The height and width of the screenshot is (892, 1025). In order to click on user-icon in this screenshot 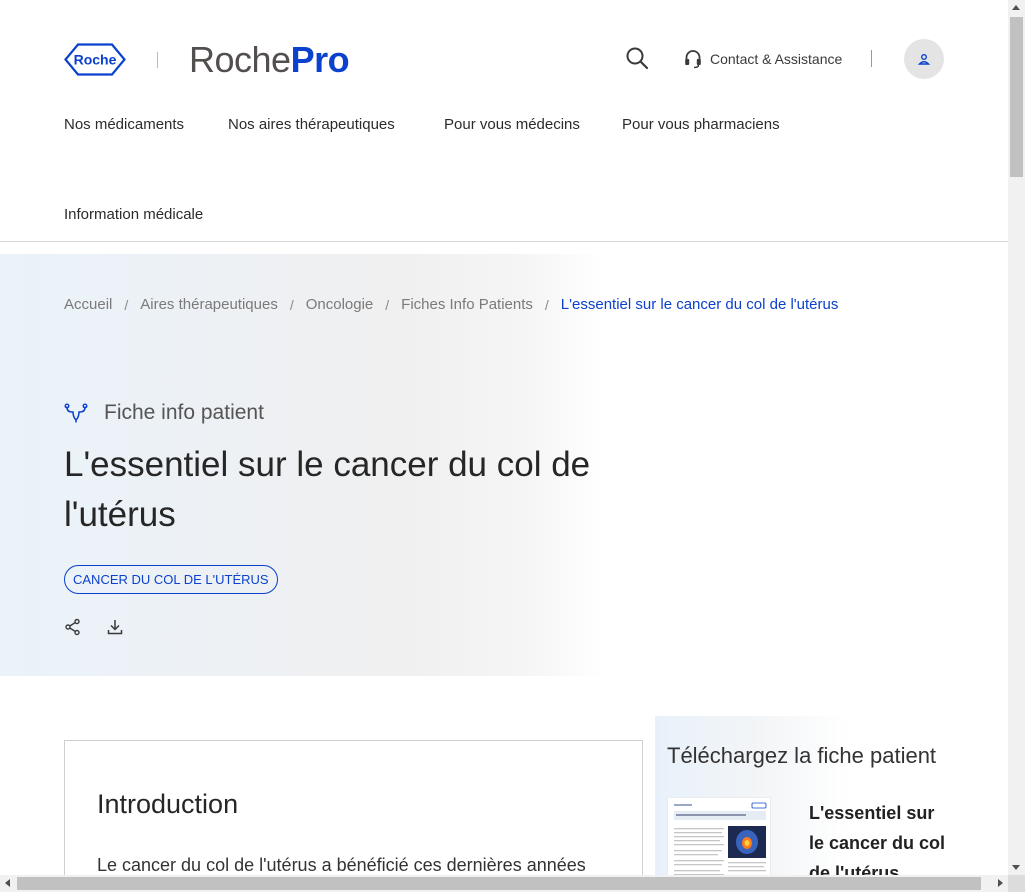, I will do `click(924, 59)`.